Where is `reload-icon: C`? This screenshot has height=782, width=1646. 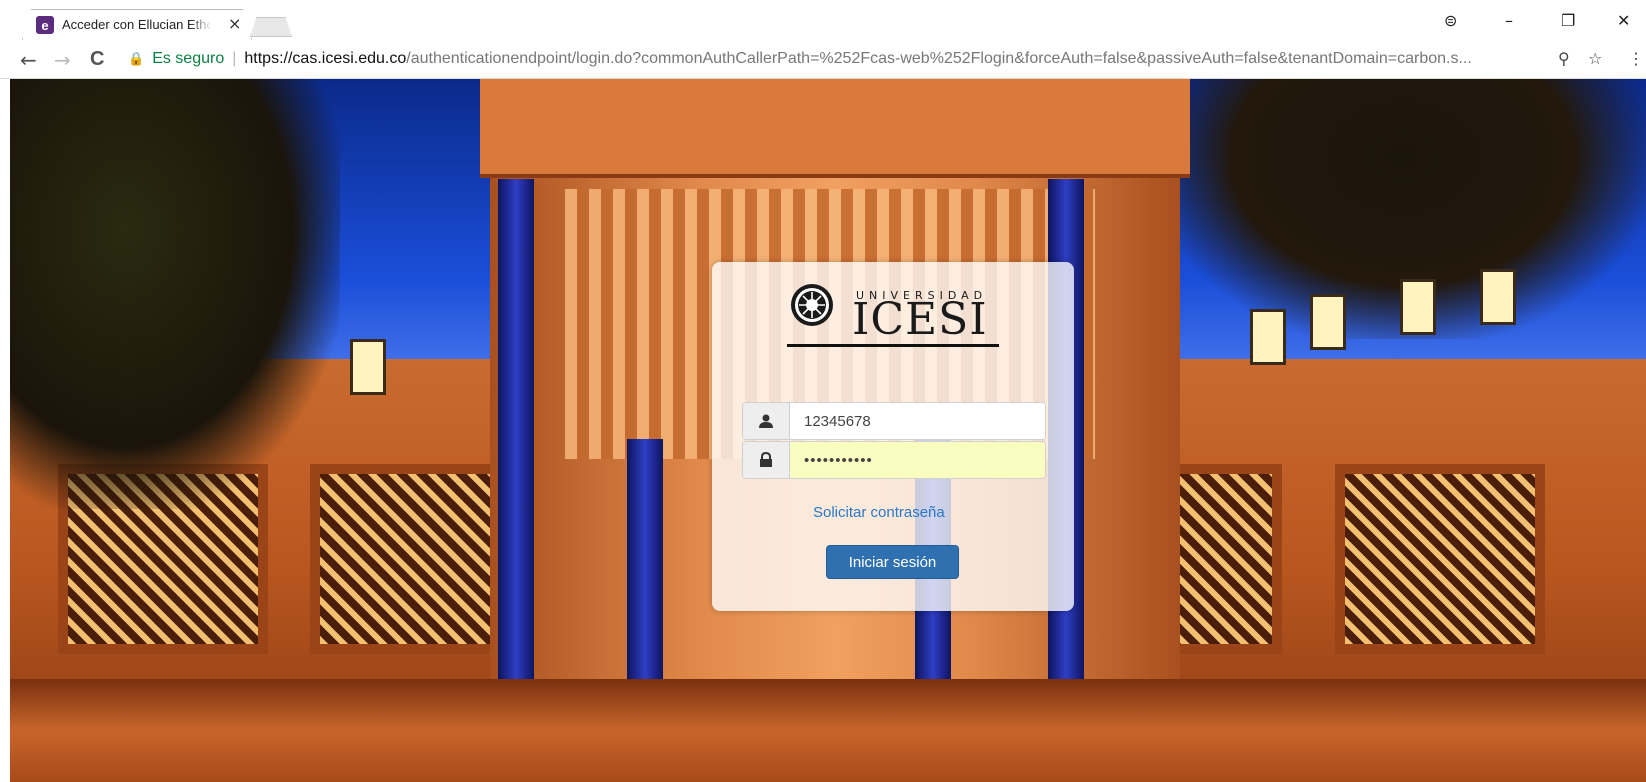 reload-icon: C is located at coordinates (97, 59).